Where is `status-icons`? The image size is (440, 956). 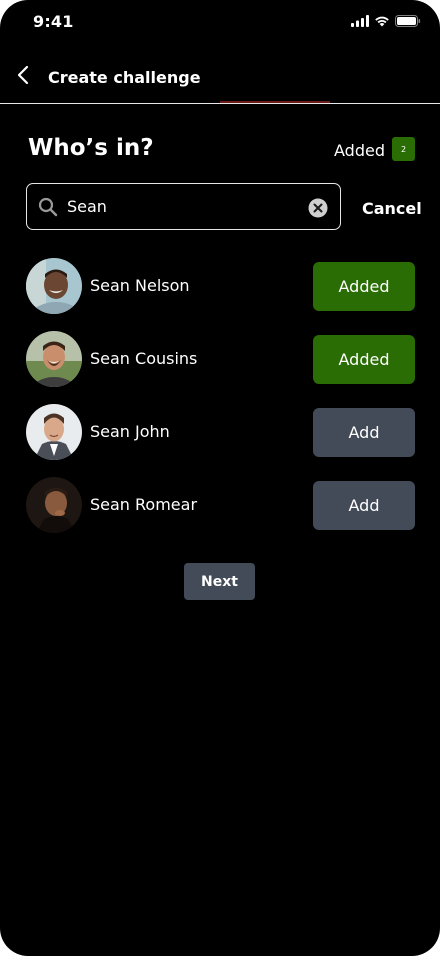 status-icons is located at coordinates (386, 21).